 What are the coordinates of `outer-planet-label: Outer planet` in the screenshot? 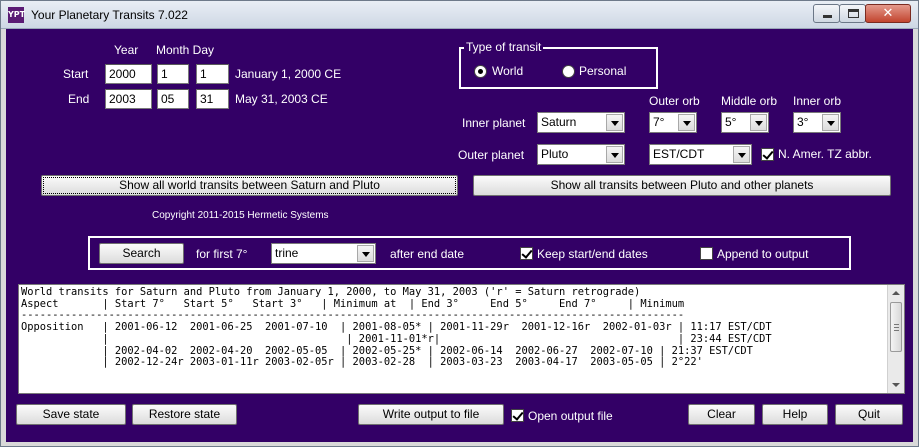 It's located at (491, 155).